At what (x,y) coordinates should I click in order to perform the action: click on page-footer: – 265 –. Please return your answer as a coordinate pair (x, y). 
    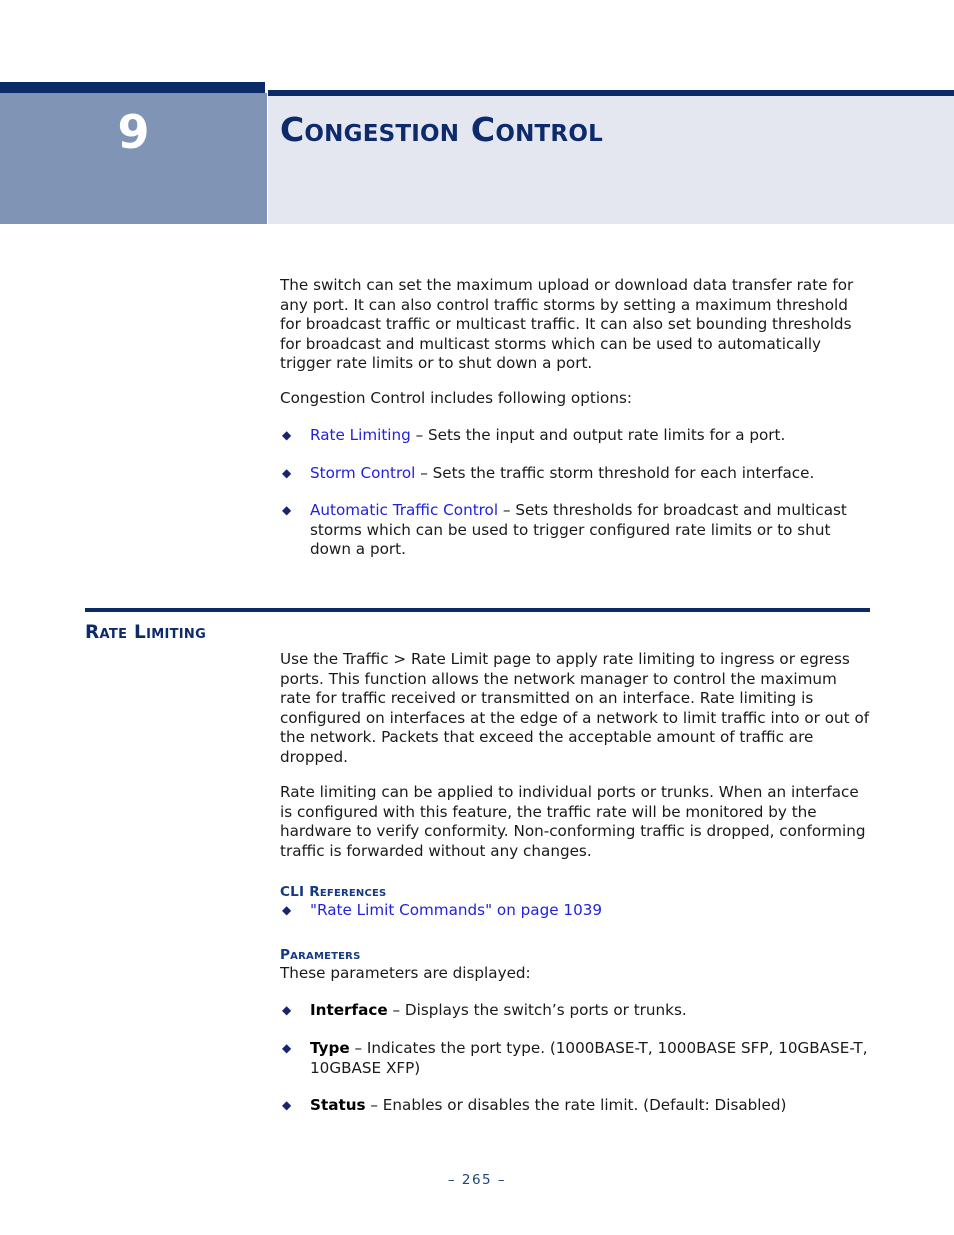
    Looking at the image, I should click on (477, 1180).